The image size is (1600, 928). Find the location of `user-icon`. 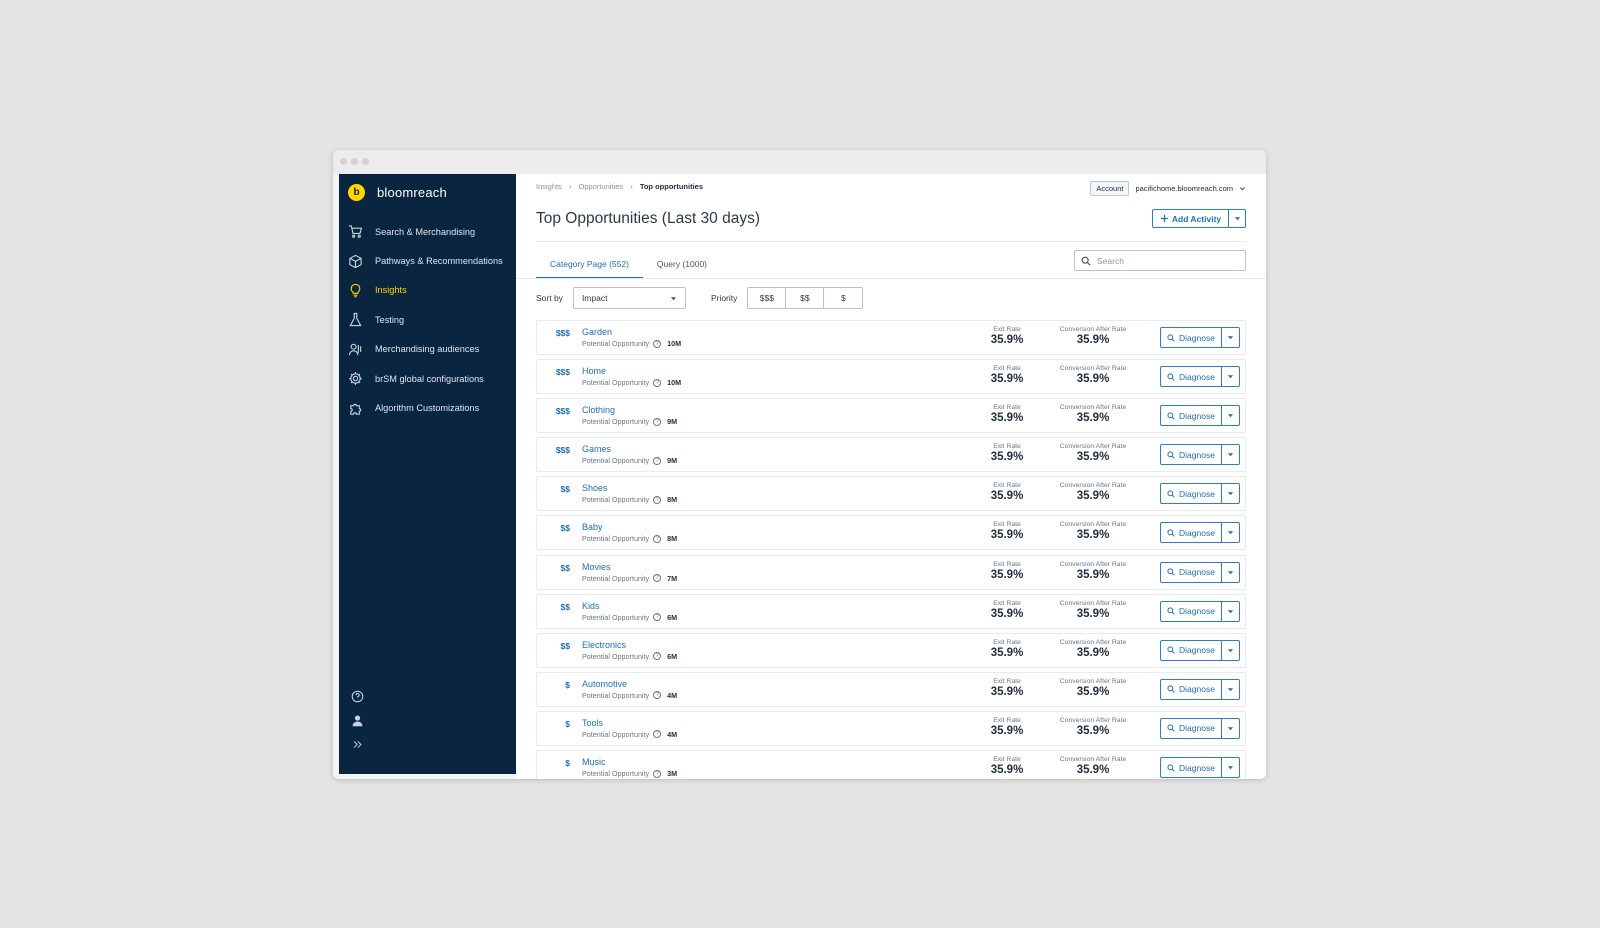

user-icon is located at coordinates (357, 720).